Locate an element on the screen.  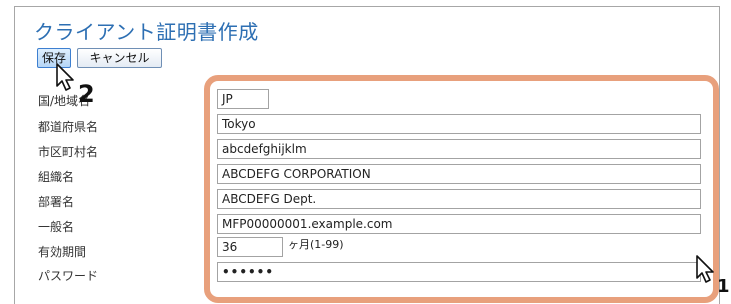
password-input: •••••• is located at coordinates (459, 272).